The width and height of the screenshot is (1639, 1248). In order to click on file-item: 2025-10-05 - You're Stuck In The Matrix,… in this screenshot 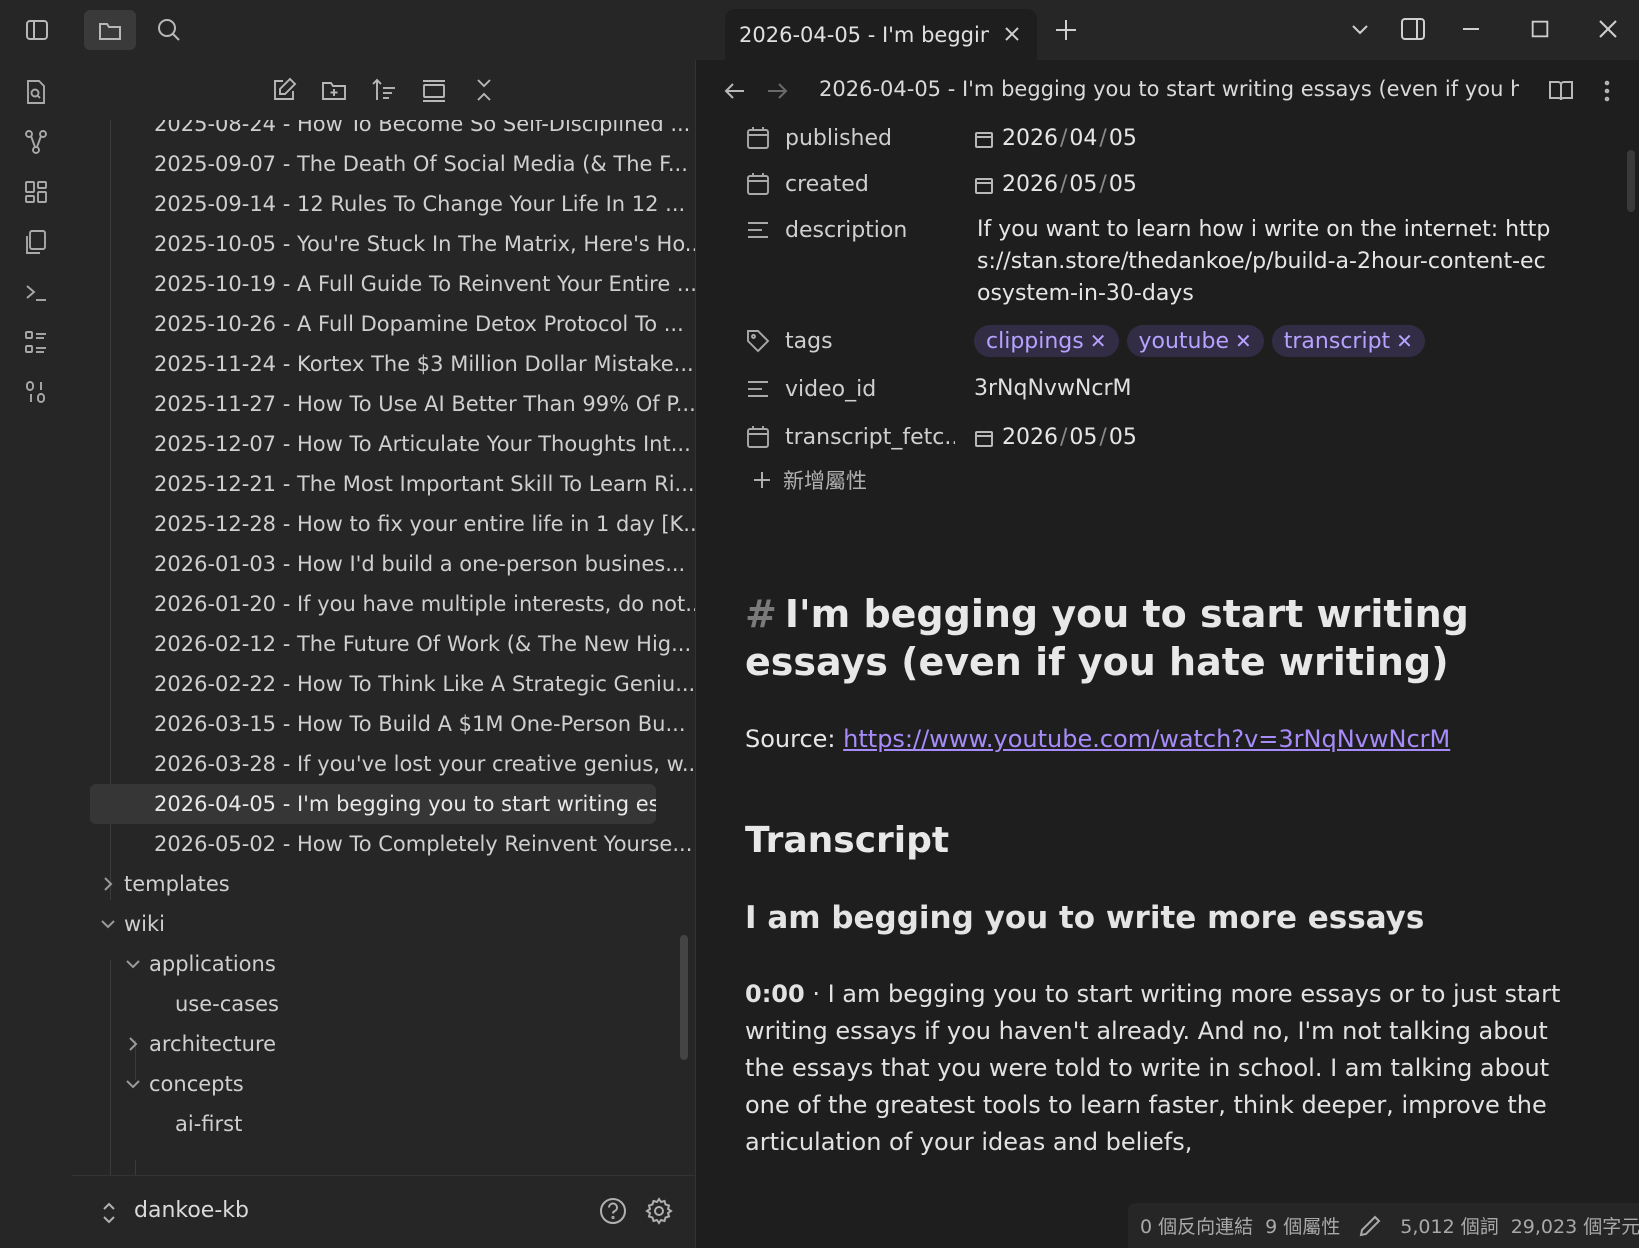, I will do `click(424, 244)`.